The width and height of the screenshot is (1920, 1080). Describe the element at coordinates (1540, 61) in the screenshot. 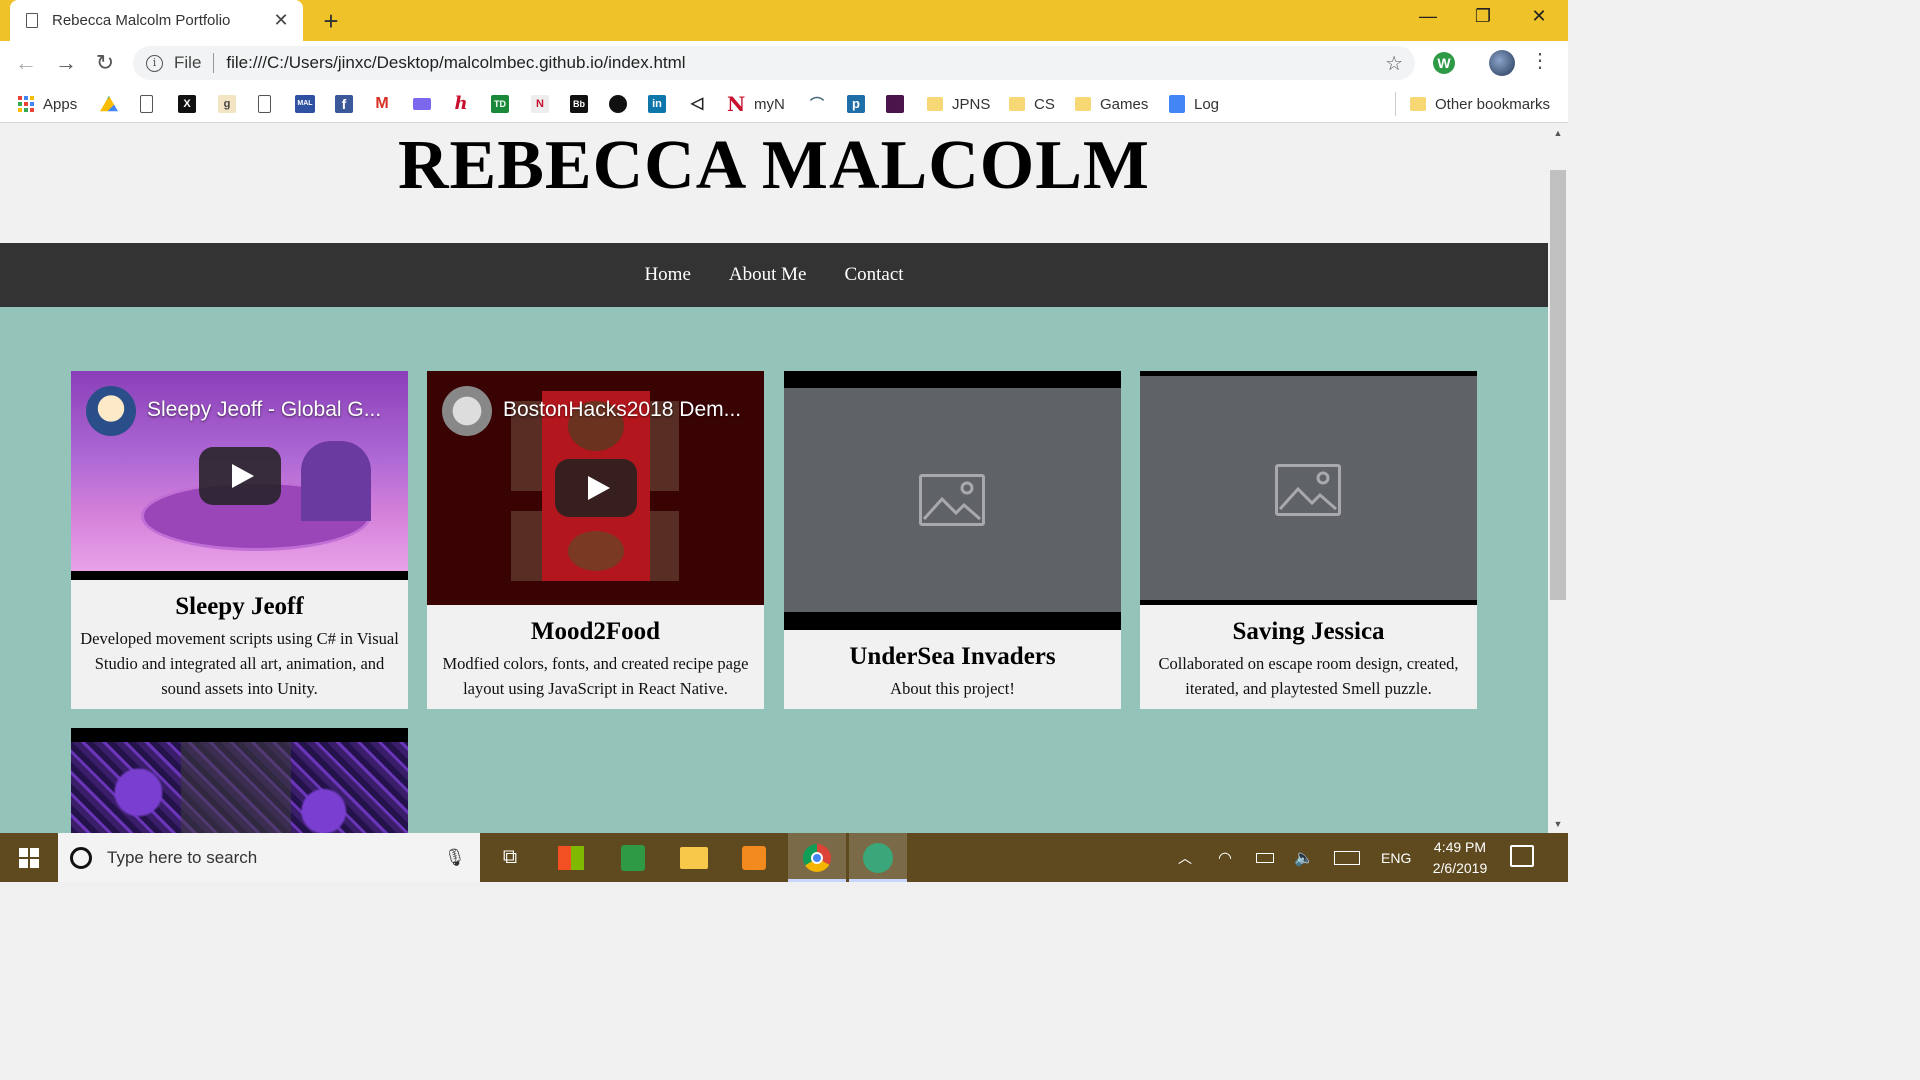

I see `browser-menu-icon: ⋮` at that location.